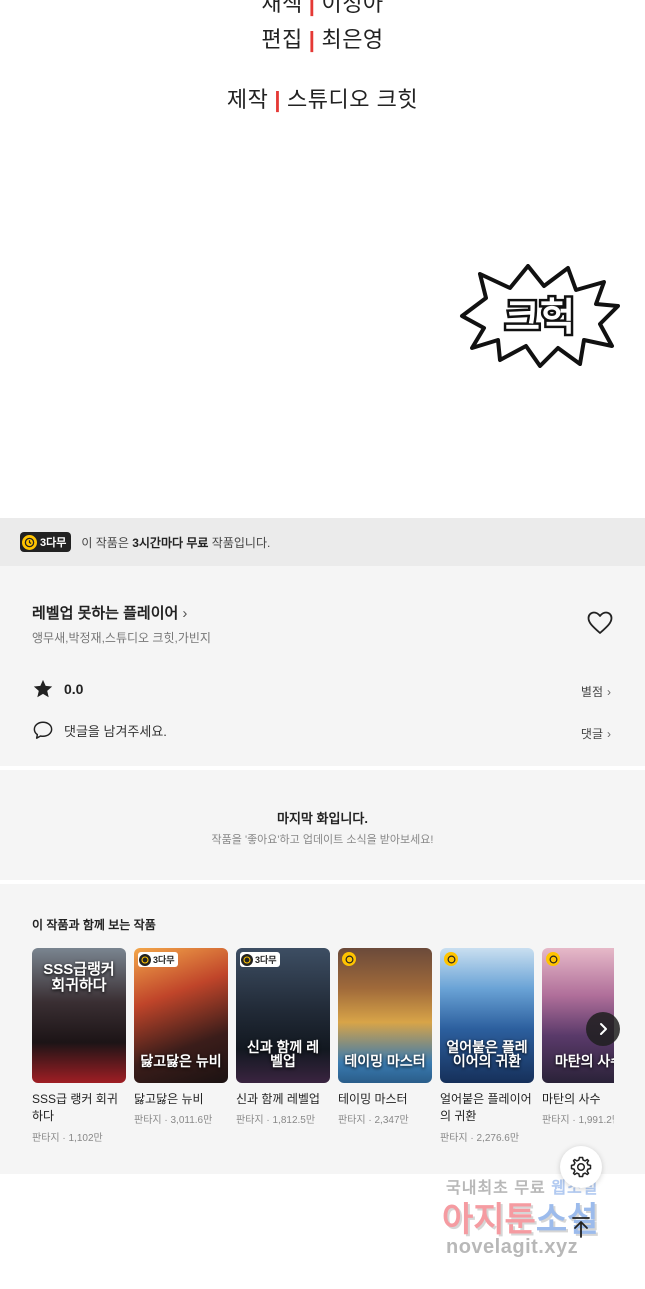  Describe the element at coordinates (107, 542) in the screenshot. I see `free-text-before: 이 작품은` at that location.